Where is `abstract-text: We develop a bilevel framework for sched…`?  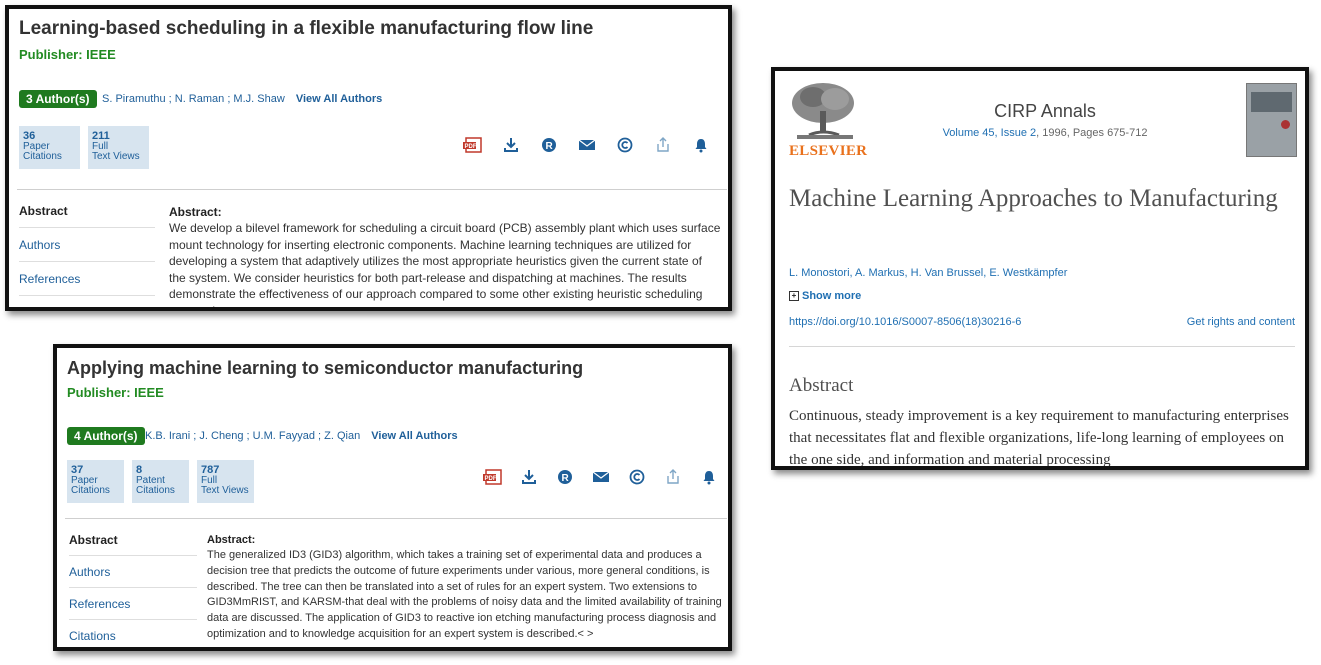
abstract-text: We develop a bilevel framework for sched… is located at coordinates (445, 266).